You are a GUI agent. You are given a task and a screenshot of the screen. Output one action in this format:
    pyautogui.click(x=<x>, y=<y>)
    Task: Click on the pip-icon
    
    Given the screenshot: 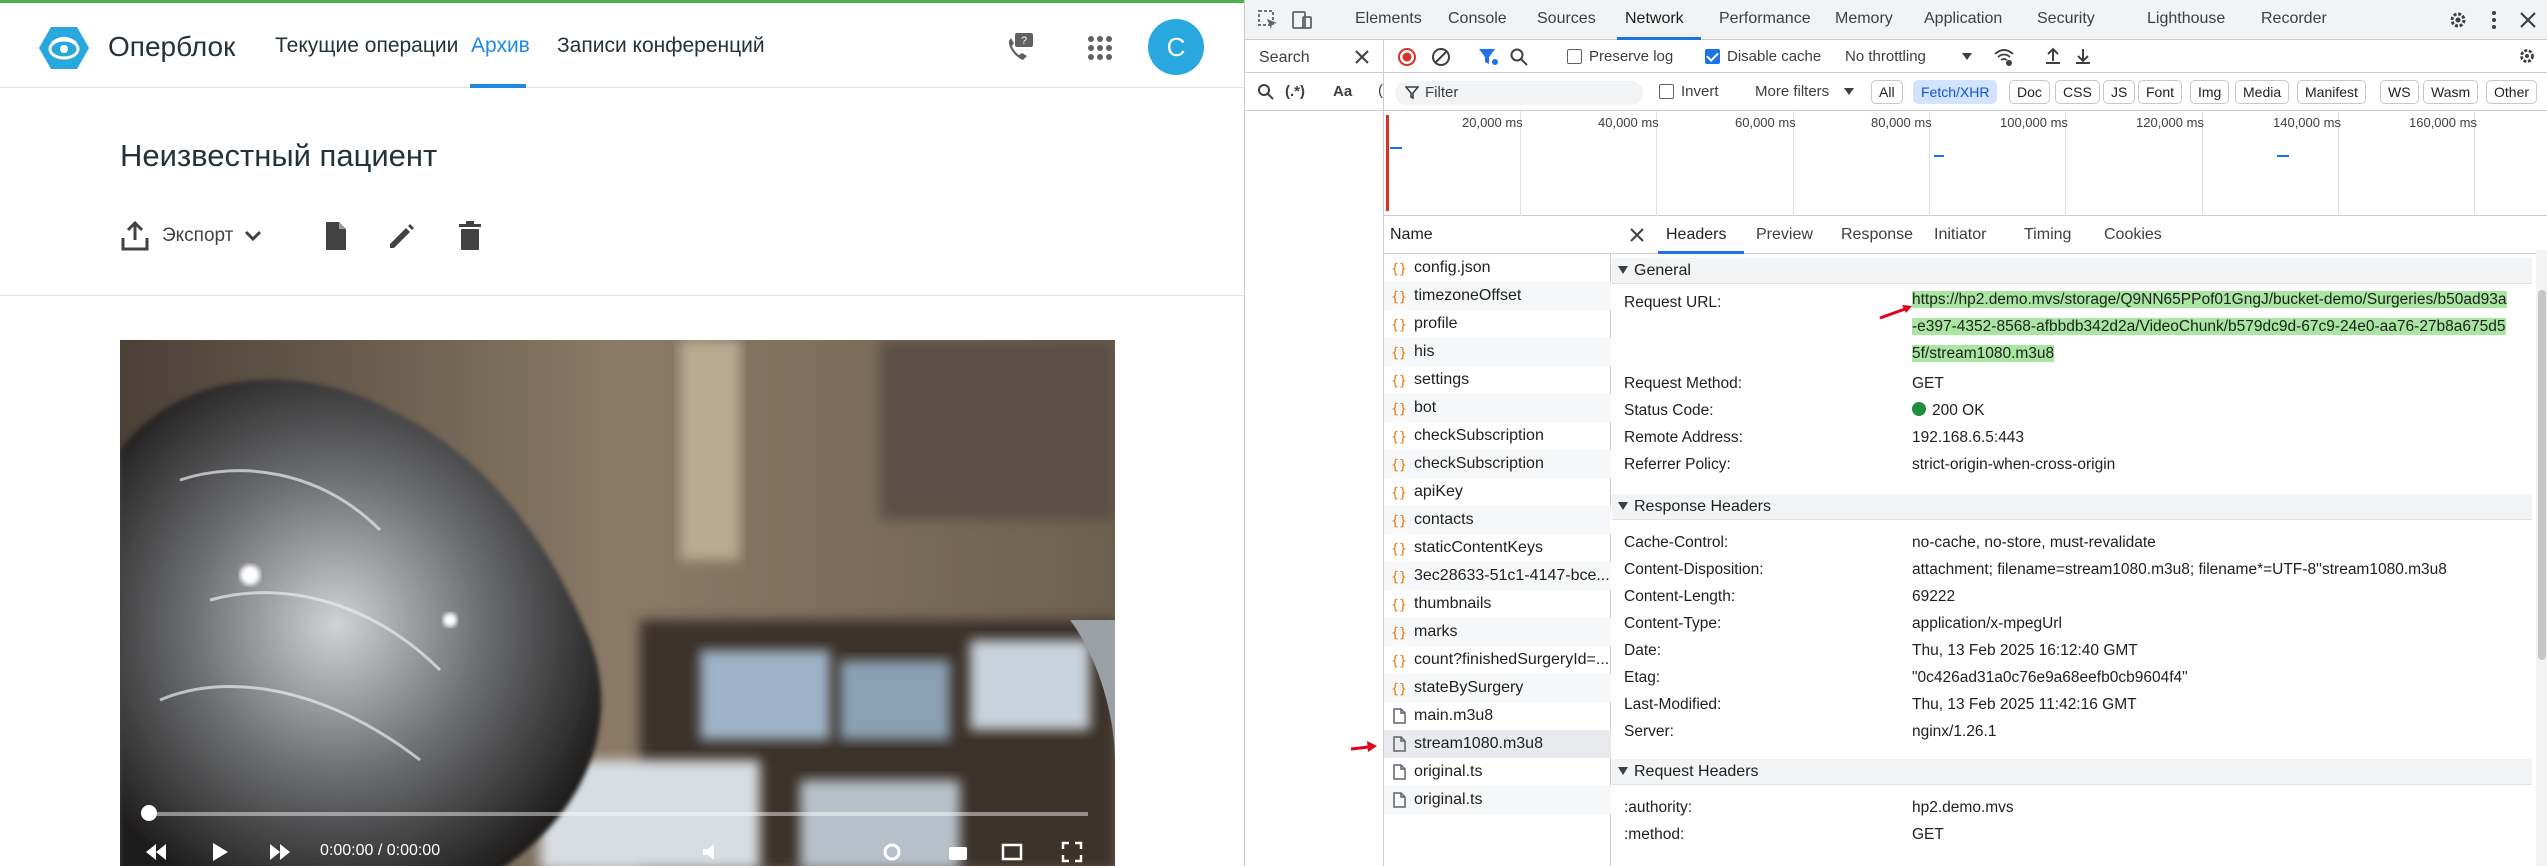 What is the action you would take?
    pyautogui.click(x=1012, y=852)
    